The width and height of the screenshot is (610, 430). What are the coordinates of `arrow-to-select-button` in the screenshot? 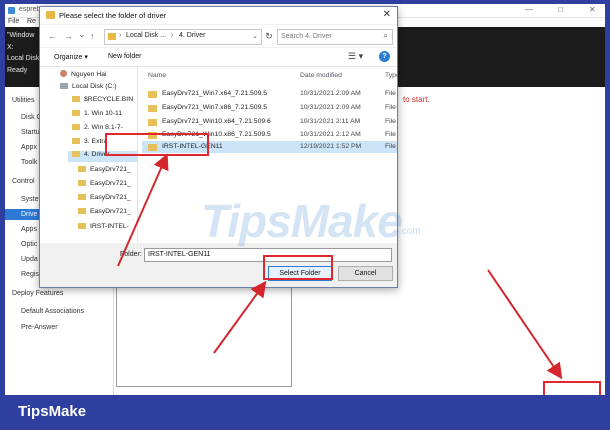 It's located at (240, 317).